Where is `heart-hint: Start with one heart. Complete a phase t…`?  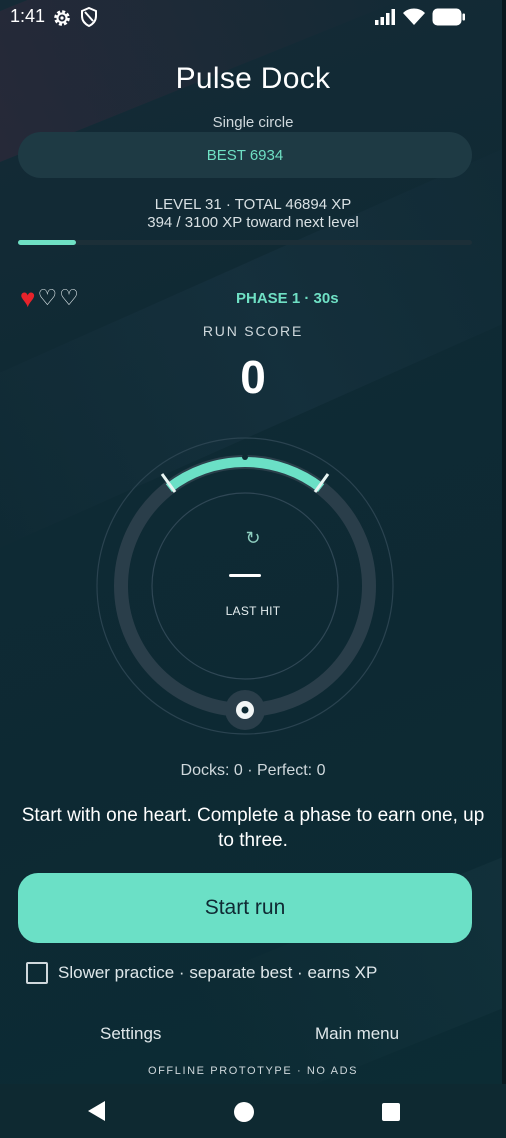
heart-hint: Start with one heart. Complete a phase t… is located at coordinates (253, 828).